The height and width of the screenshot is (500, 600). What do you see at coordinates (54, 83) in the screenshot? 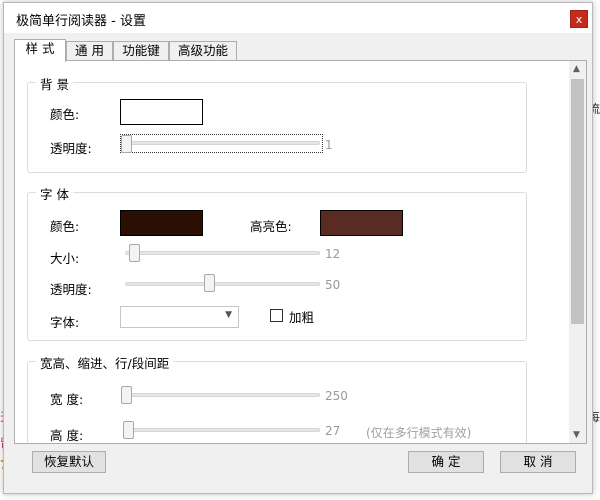
I see `group-title: 背 景` at bounding box center [54, 83].